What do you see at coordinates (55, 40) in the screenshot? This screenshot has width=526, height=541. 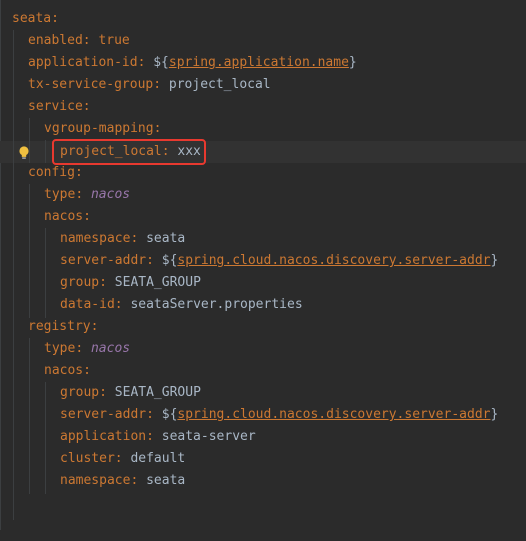 I see `yaml-key: enabled` at bounding box center [55, 40].